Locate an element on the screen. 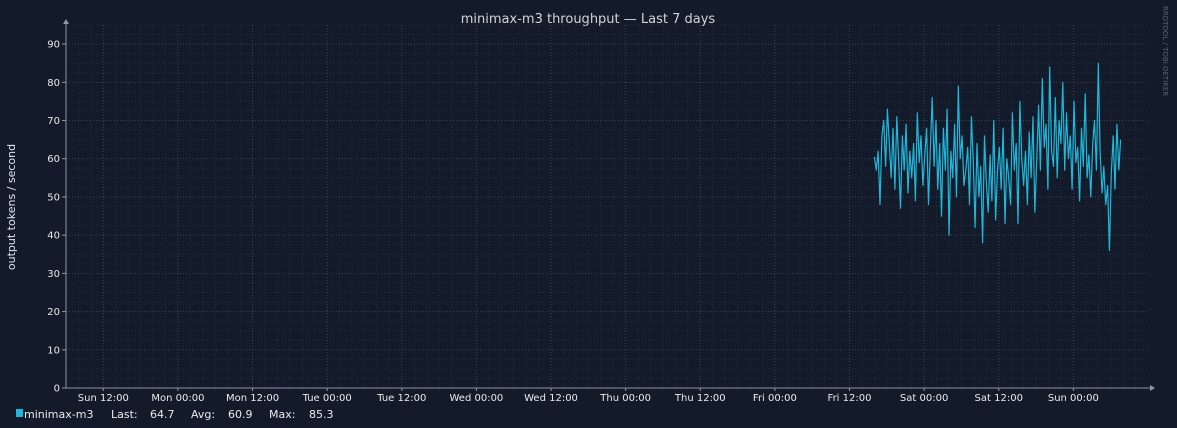 This screenshot has height=428, width=1177. legend-max-value: 85.3 is located at coordinates (321, 414).